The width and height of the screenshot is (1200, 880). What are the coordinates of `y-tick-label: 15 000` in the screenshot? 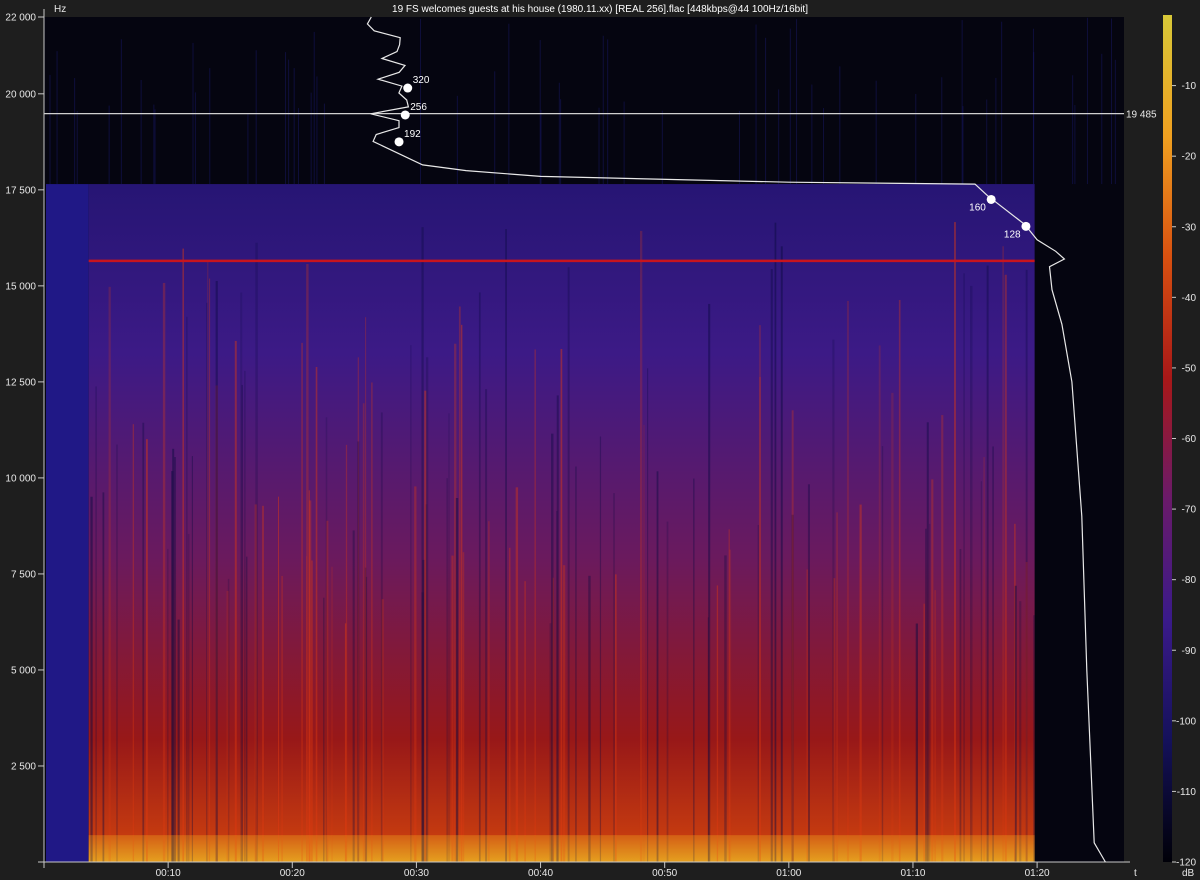 It's located at (20, 286).